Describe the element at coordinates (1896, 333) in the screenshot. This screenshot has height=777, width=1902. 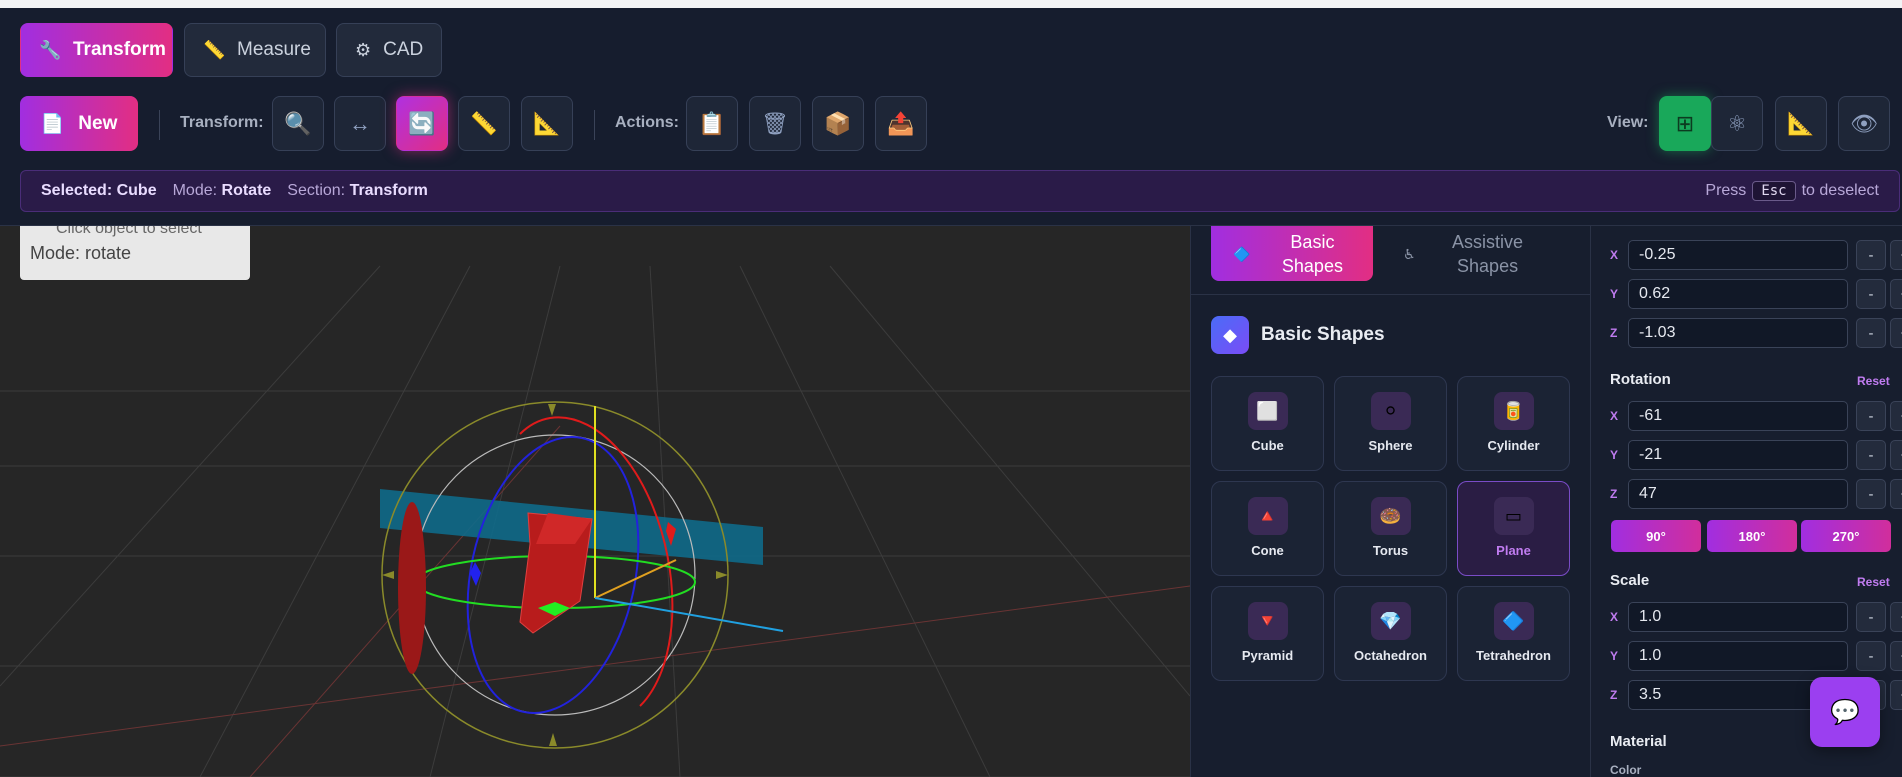
I see `position-z-increment: +` at that location.